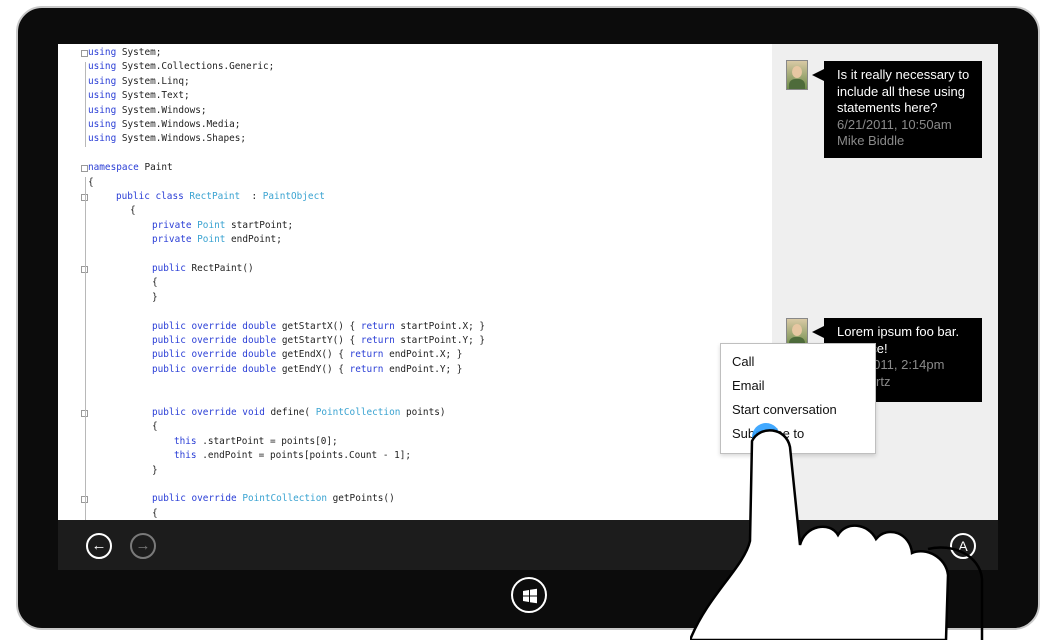  What do you see at coordinates (423, 369) in the screenshot?
I see `code-token: endPoint.Y; }` at bounding box center [423, 369].